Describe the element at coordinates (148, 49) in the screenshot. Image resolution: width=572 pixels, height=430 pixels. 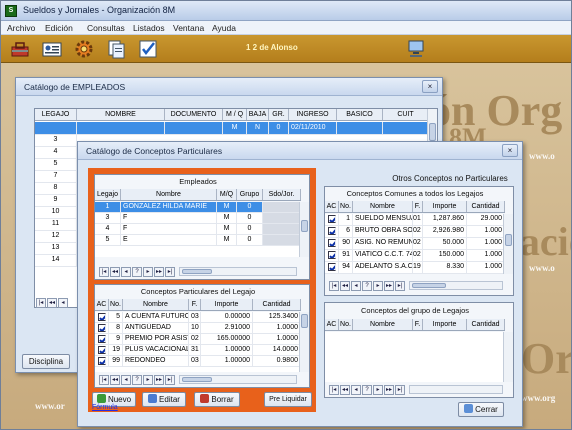
I see `checklist-button` at that location.